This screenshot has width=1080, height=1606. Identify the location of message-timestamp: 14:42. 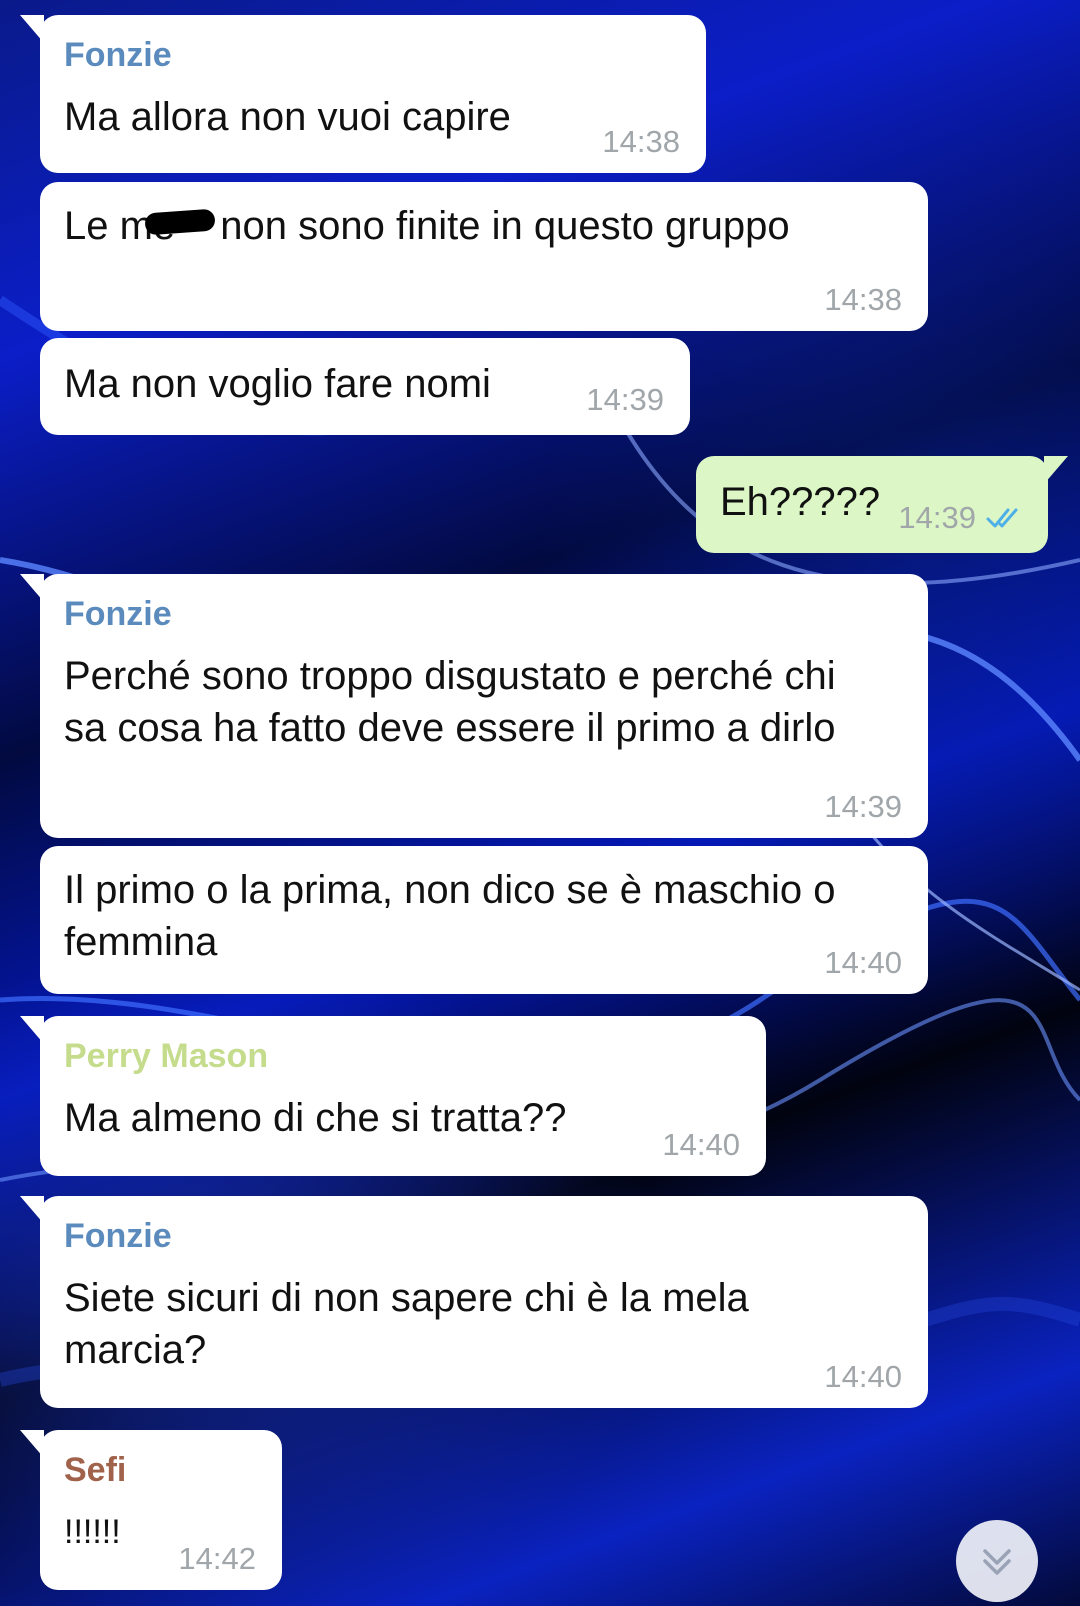
(217, 1558).